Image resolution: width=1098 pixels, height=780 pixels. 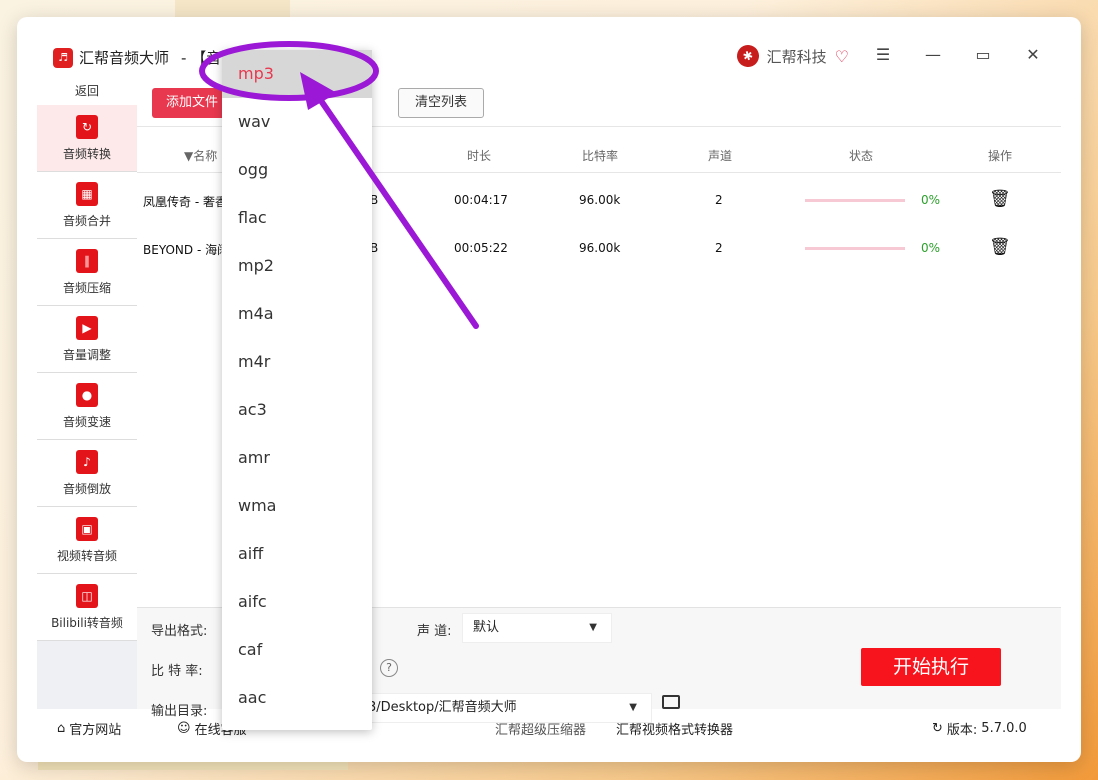 I want to click on film-icon: ▣, so click(x=87, y=528).